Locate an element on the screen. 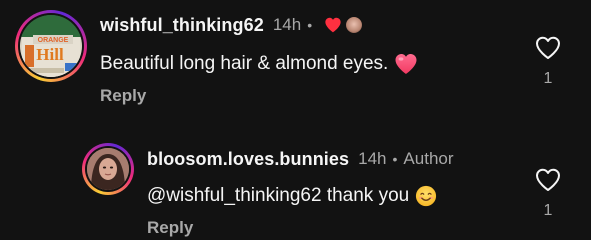 This screenshot has height=240, width=591. username: wishful_thinking62 is located at coordinates (182, 25).